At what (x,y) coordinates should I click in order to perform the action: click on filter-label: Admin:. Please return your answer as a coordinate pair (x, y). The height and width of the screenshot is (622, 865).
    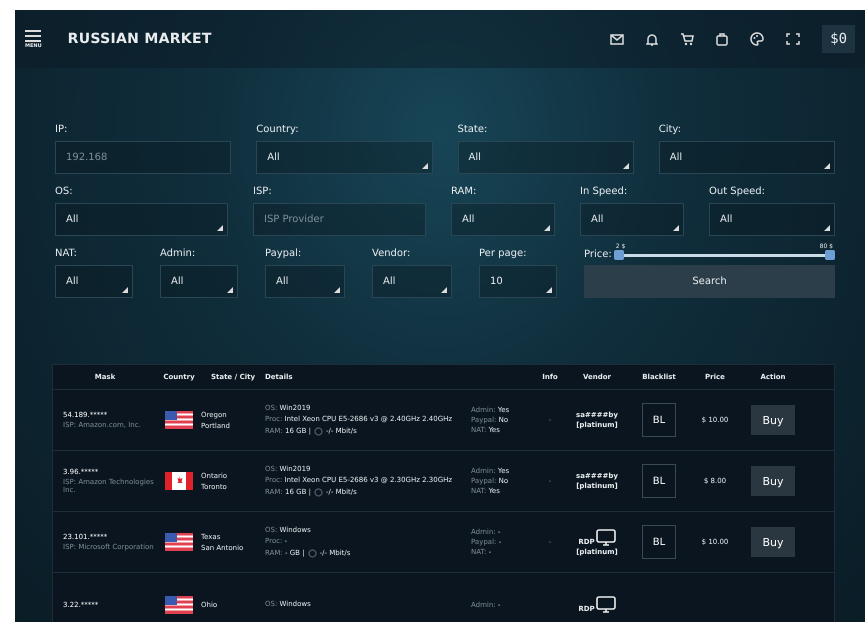
    Looking at the image, I should click on (178, 253).